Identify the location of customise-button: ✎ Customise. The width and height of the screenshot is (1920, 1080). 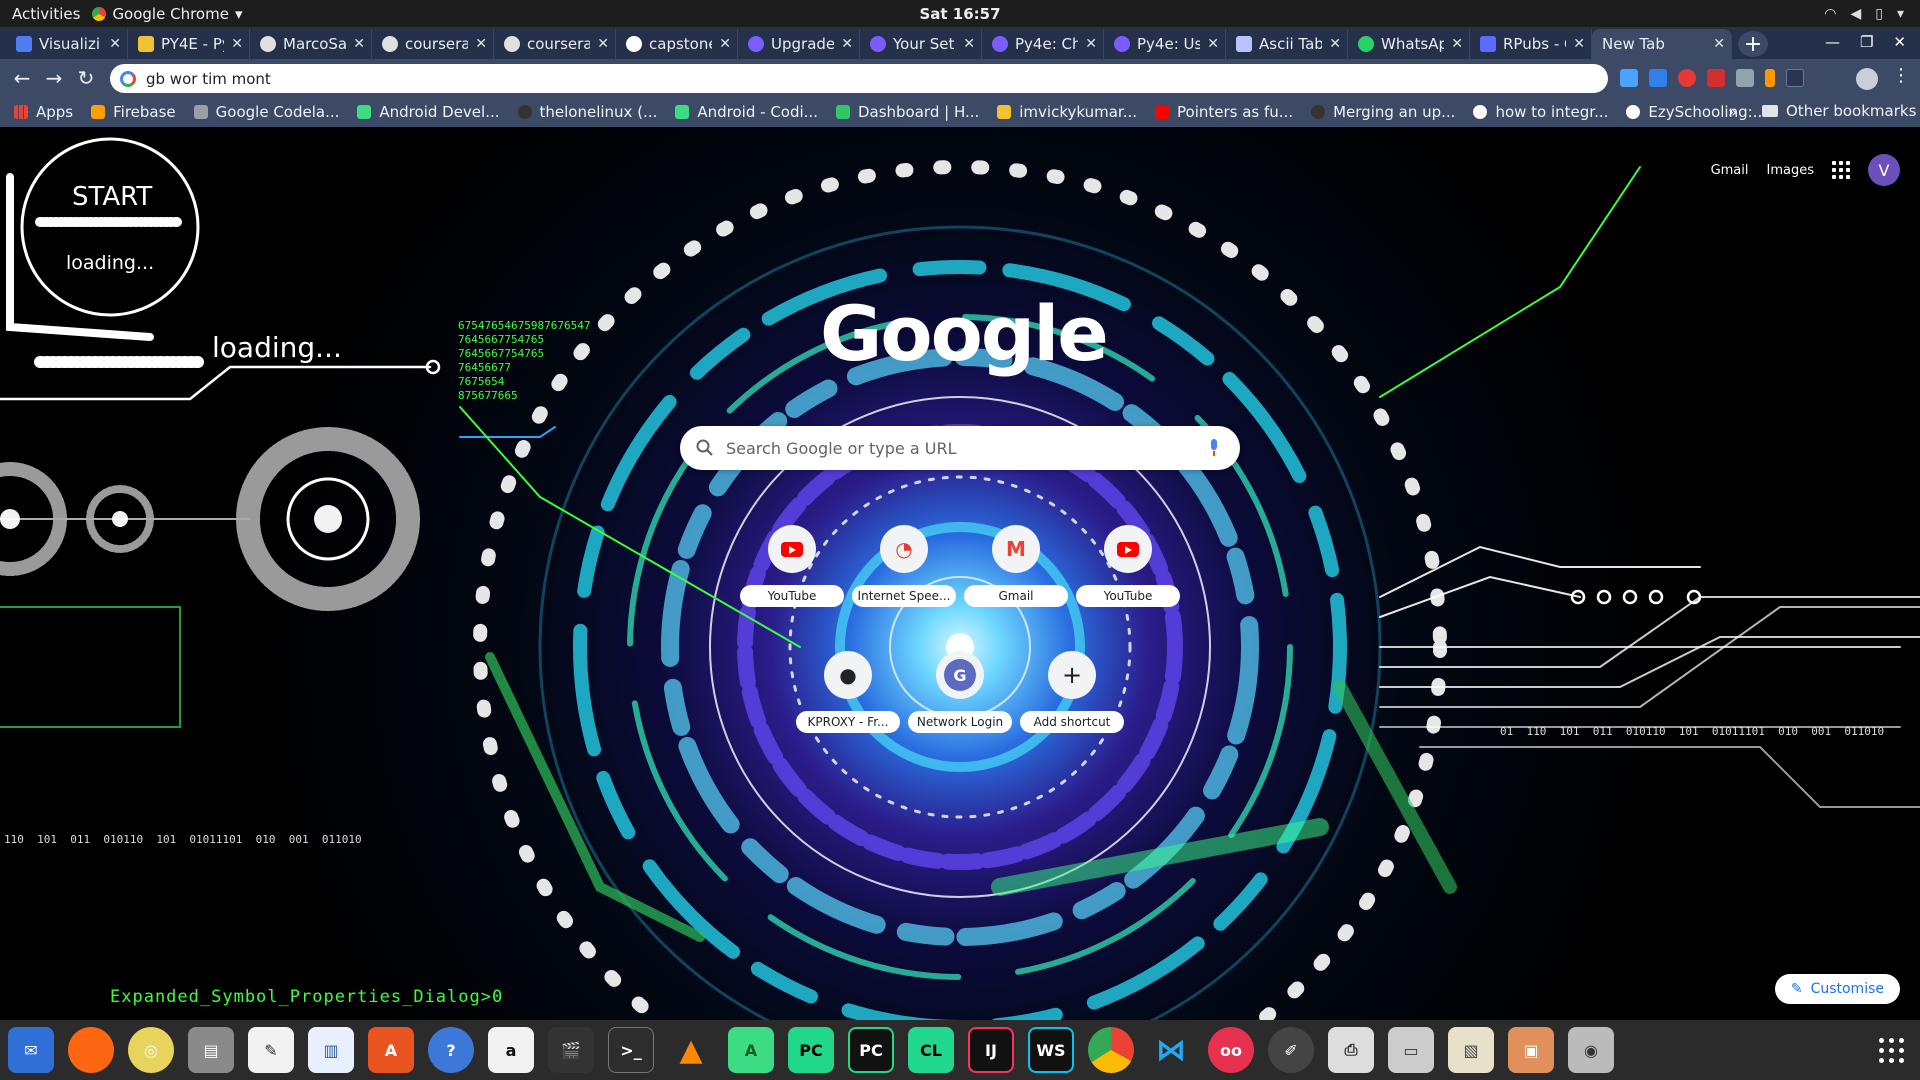
(1837, 989).